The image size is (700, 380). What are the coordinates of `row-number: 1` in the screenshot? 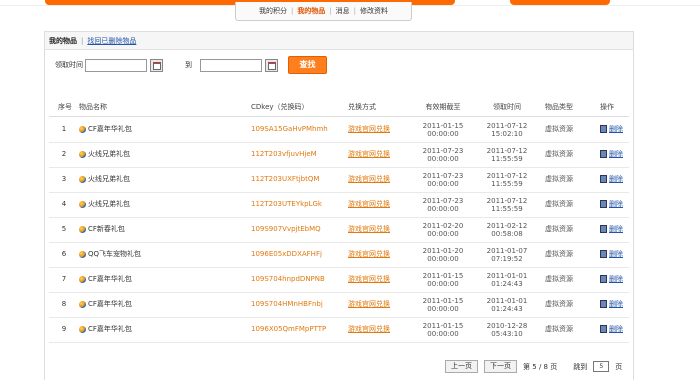 It's located at (64, 129).